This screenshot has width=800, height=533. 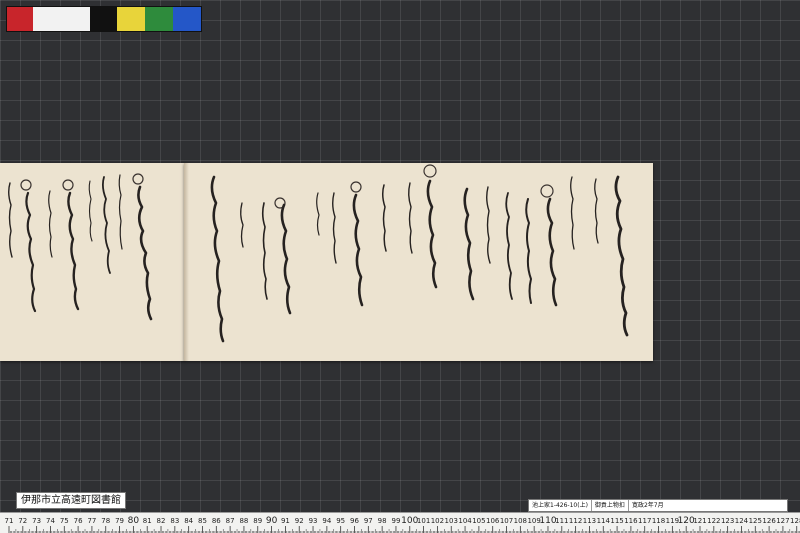 What do you see at coordinates (134, 521) in the screenshot?
I see `ruler-number: 80` at bounding box center [134, 521].